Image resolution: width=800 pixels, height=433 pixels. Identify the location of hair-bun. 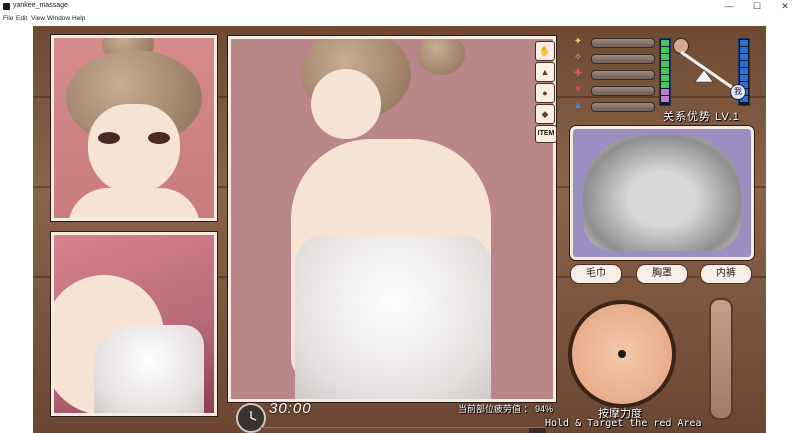
(441, 57).